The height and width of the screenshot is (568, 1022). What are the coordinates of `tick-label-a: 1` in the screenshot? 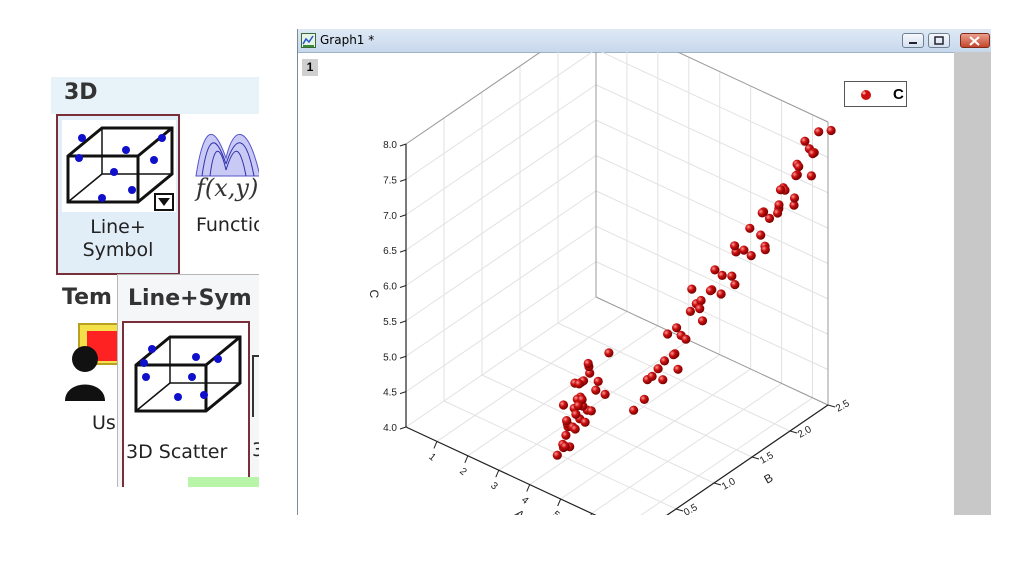 It's located at (432, 458).